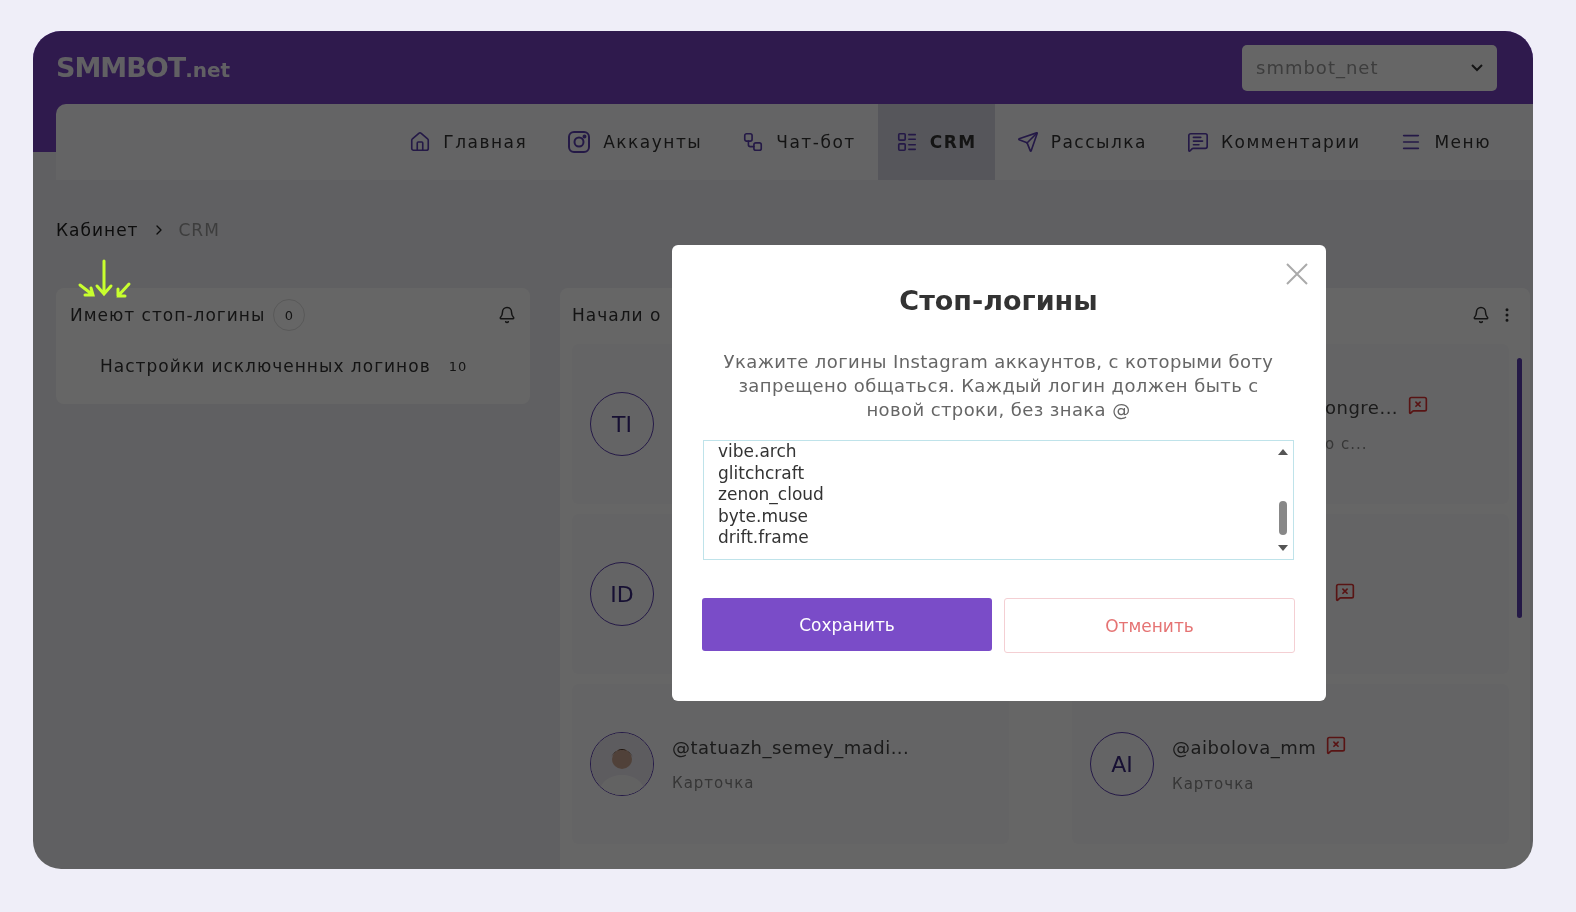 The height and width of the screenshot is (912, 1576). What do you see at coordinates (847, 624) in the screenshot?
I see `save-button: Сохранить` at bounding box center [847, 624].